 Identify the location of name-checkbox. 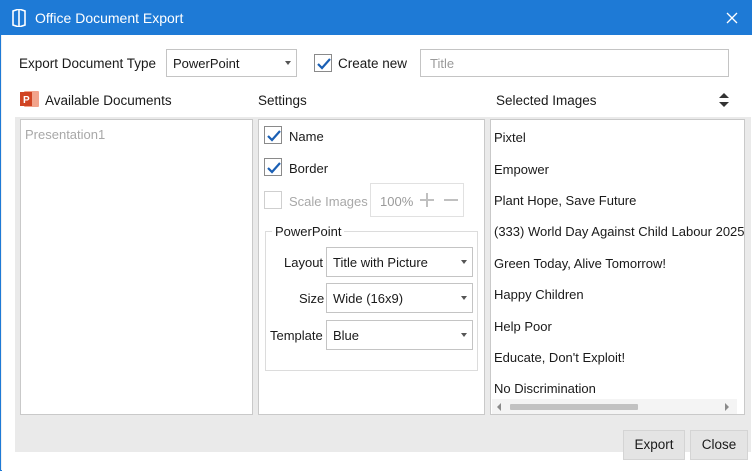
(273, 135).